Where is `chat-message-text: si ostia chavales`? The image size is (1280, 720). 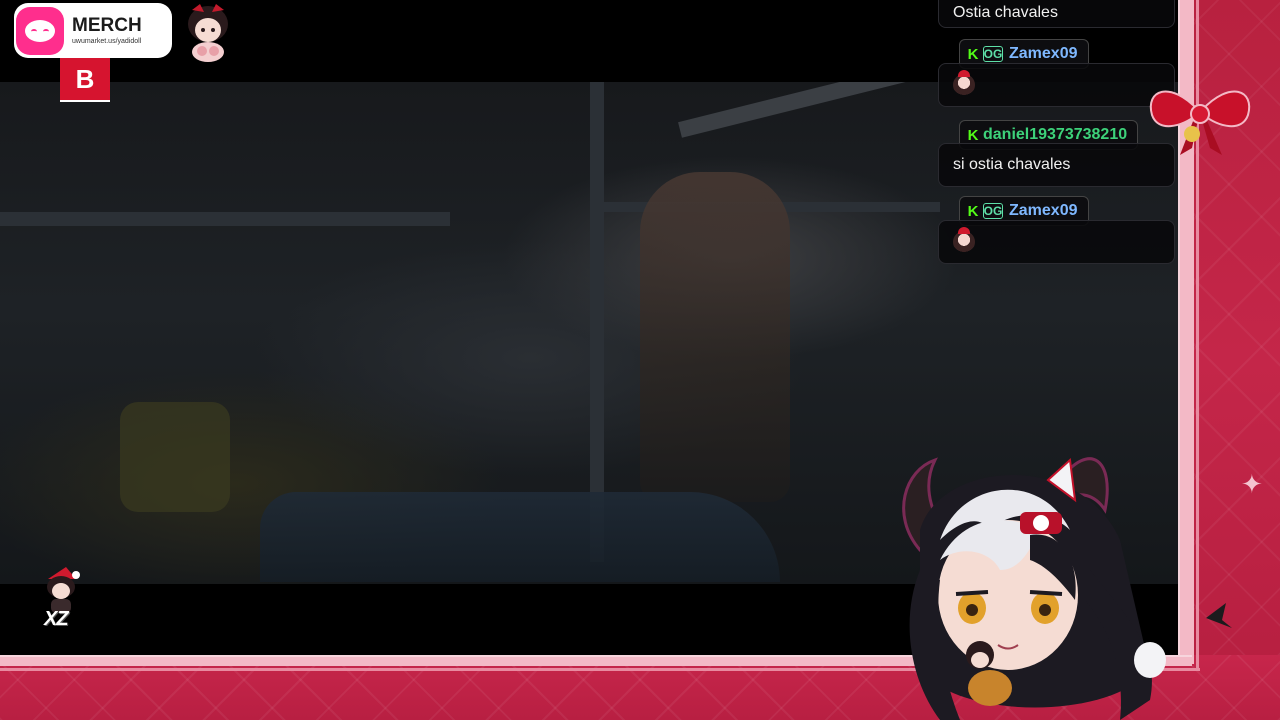 chat-message-text: si ostia chavales is located at coordinates (1012, 164).